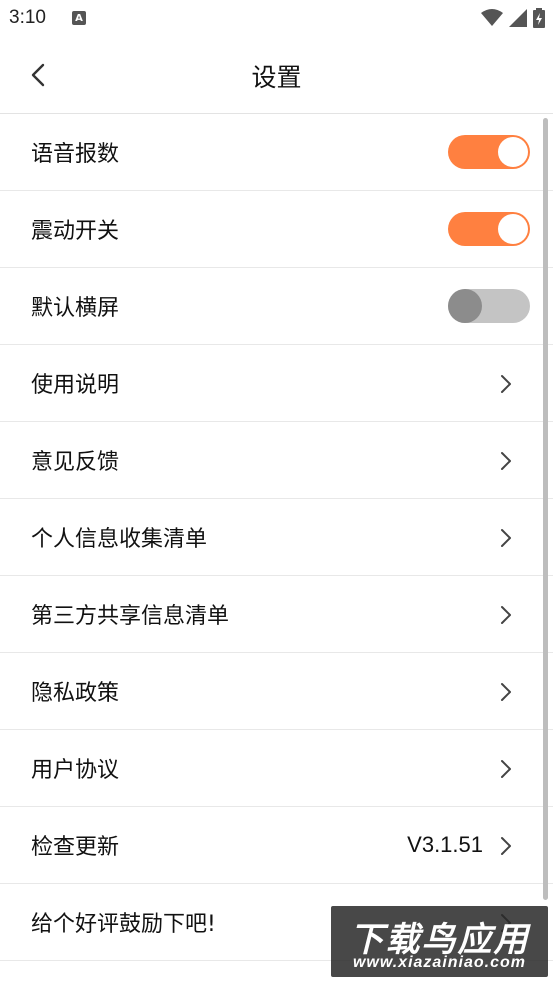  I want to click on setting-label: 语音报数, so click(75, 154).